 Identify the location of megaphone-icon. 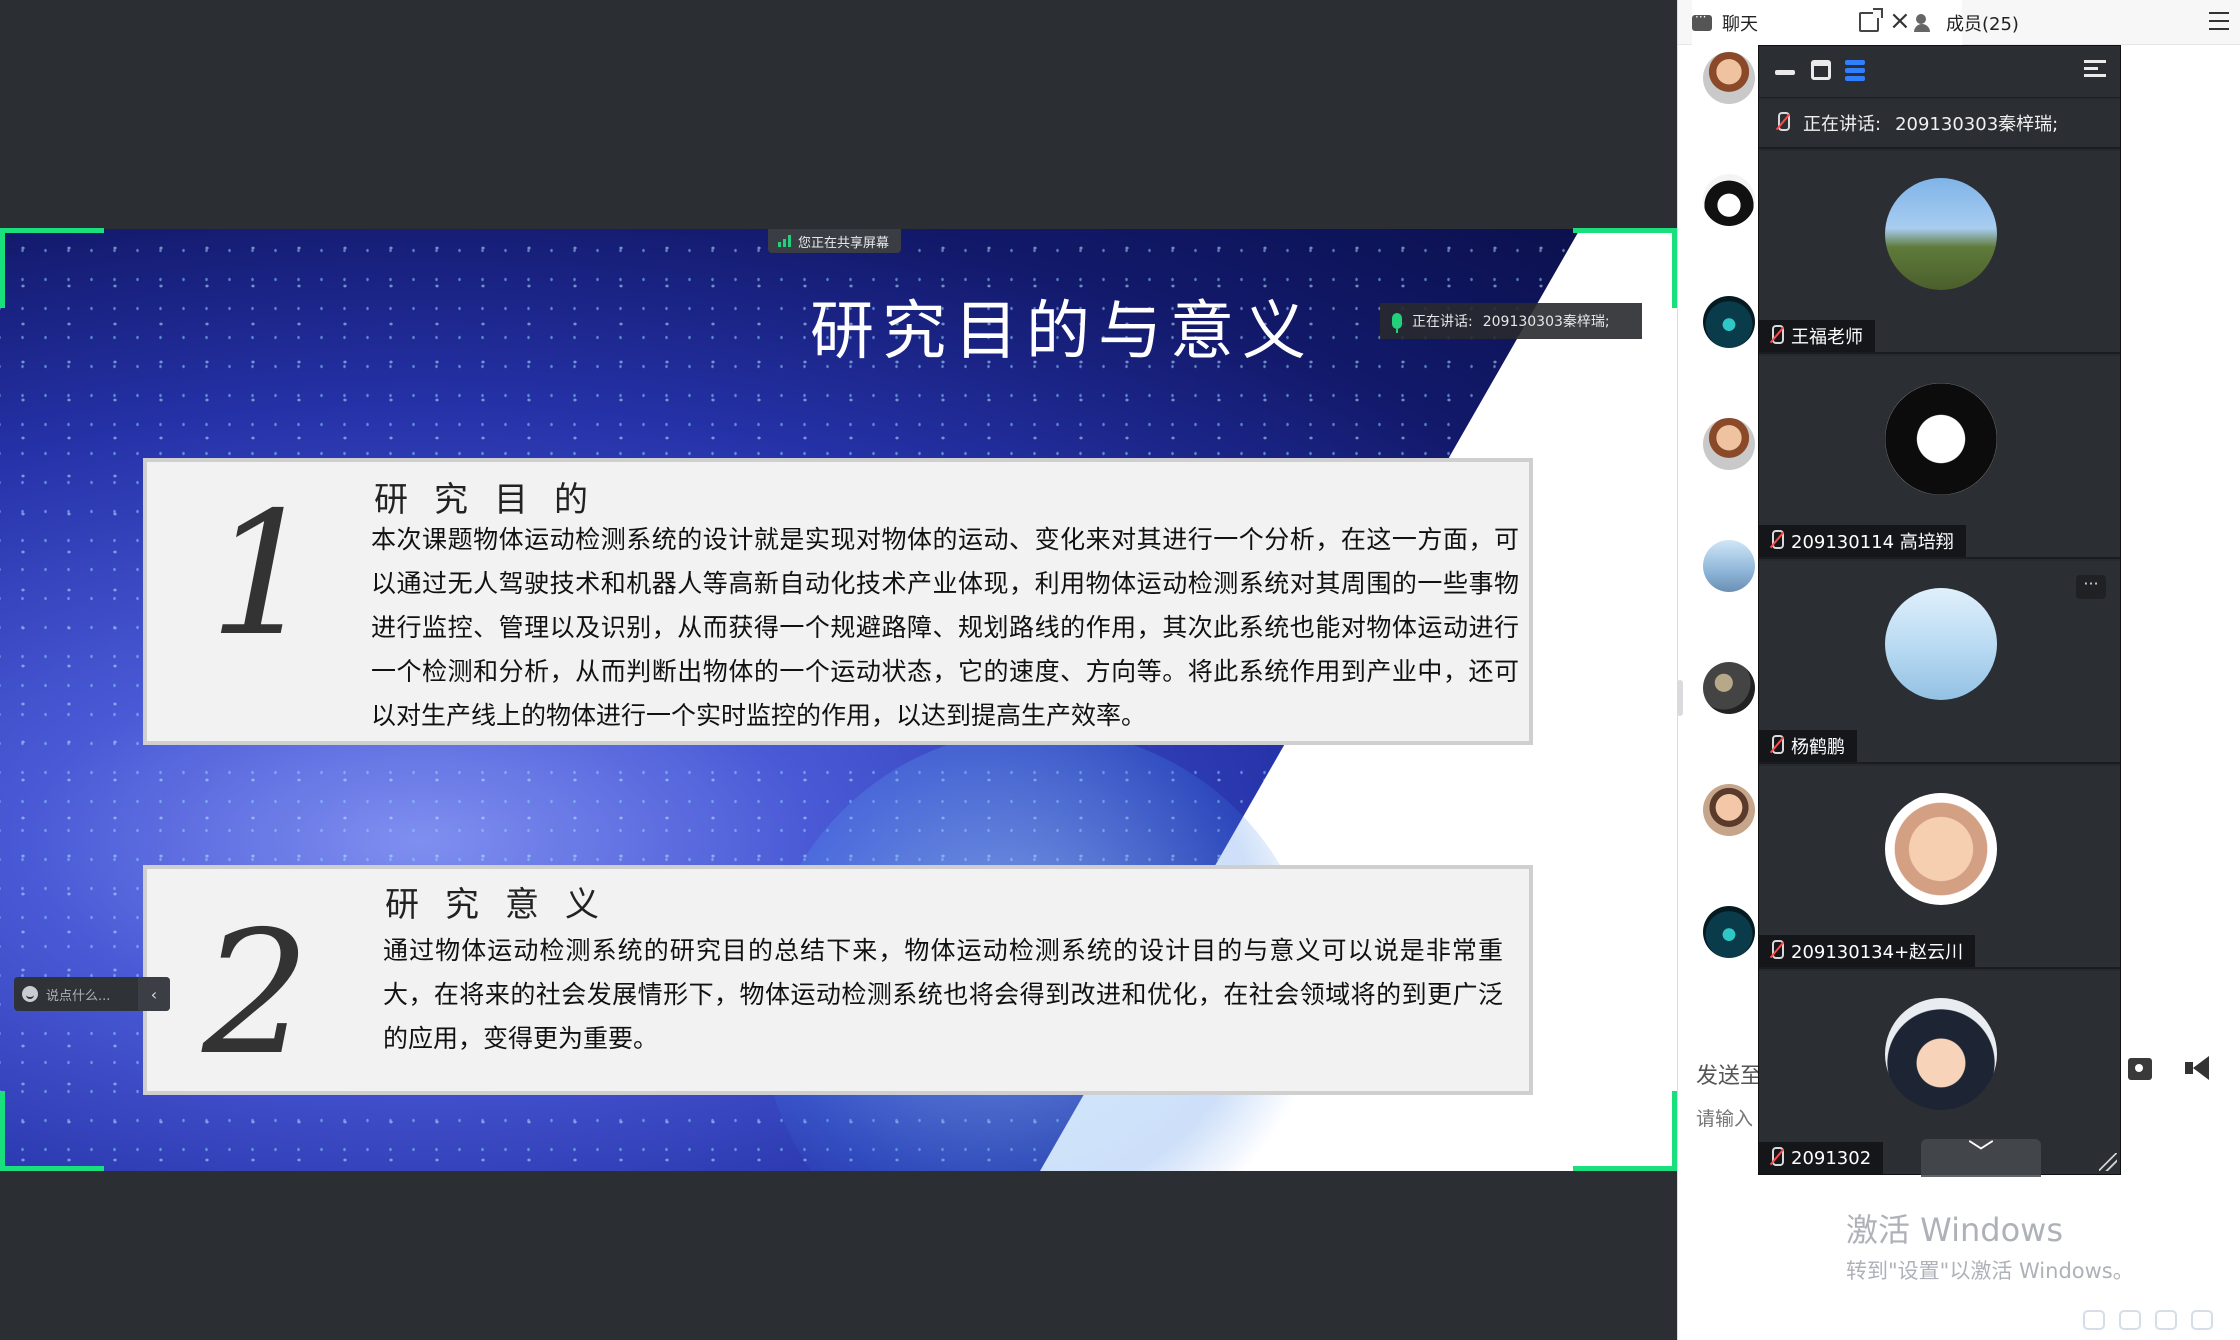
(2198, 1068).